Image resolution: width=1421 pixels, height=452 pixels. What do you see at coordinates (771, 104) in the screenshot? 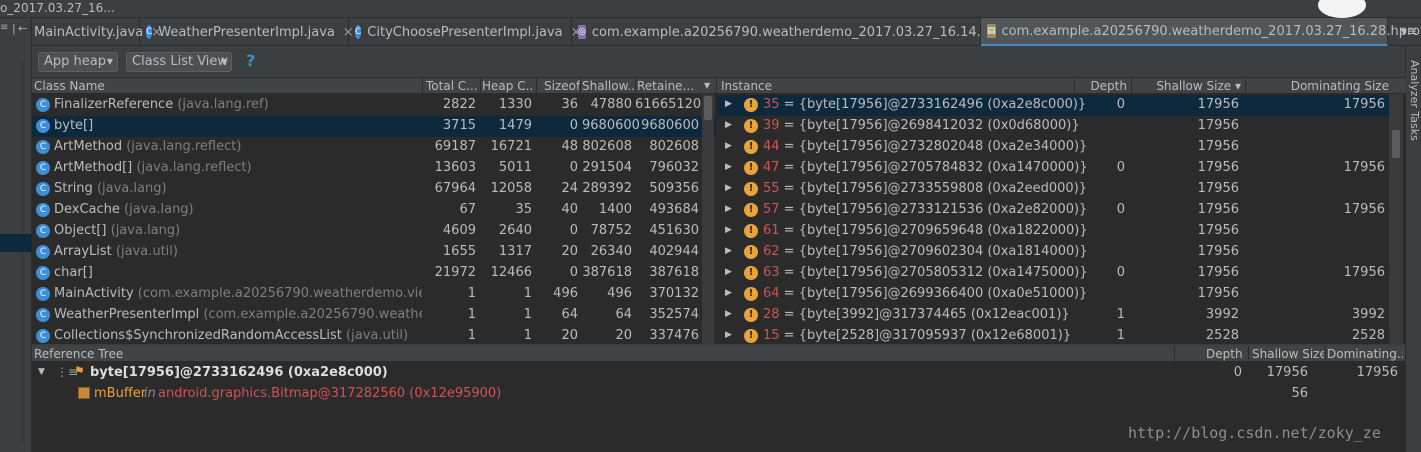
I see `instance-id: 35` at bounding box center [771, 104].